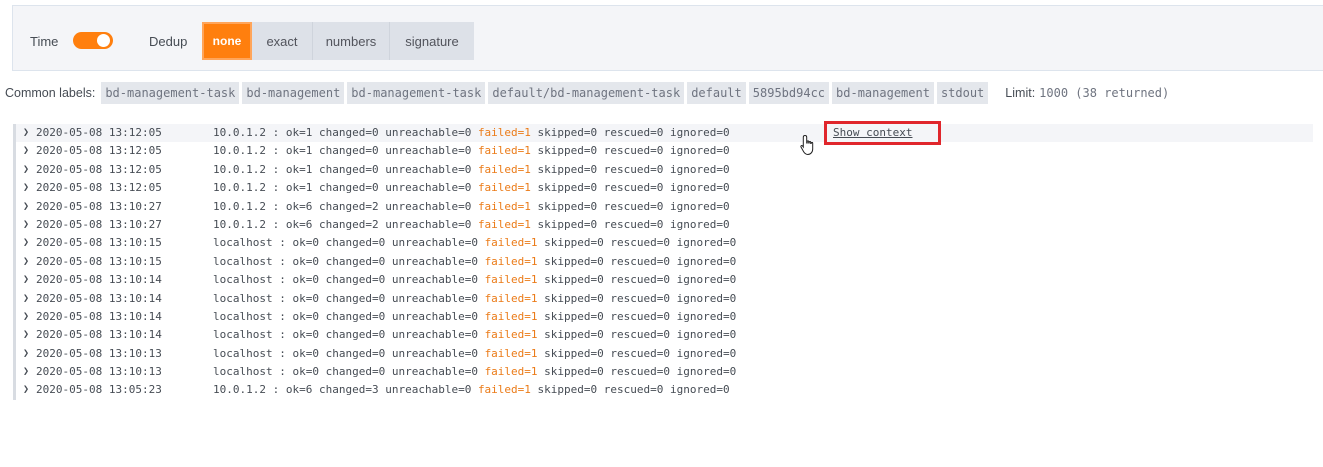 The image size is (1323, 467). Describe the element at coordinates (432, 41) in the screenshot. I see `dedup-signature-button: signature` at that location.